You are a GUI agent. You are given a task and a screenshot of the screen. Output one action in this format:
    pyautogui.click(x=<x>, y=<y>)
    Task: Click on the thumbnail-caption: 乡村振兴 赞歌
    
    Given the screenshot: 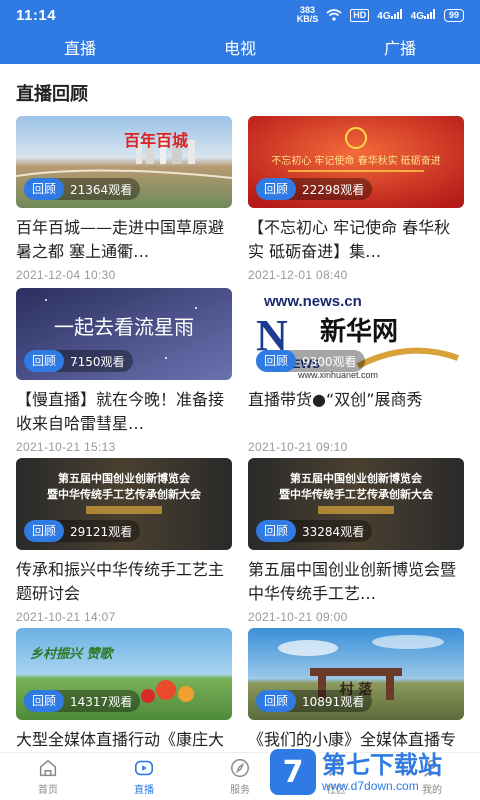 What is the action you would take?
    pyautogui.click(x=72, y=654)
    